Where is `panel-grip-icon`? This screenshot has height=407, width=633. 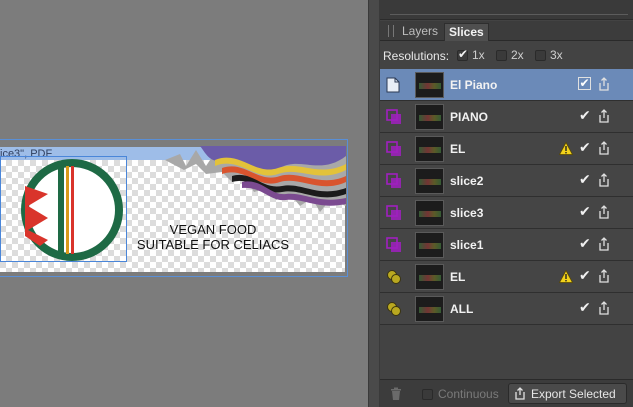 panel-grip-icon is located at coordinates (391, 31).